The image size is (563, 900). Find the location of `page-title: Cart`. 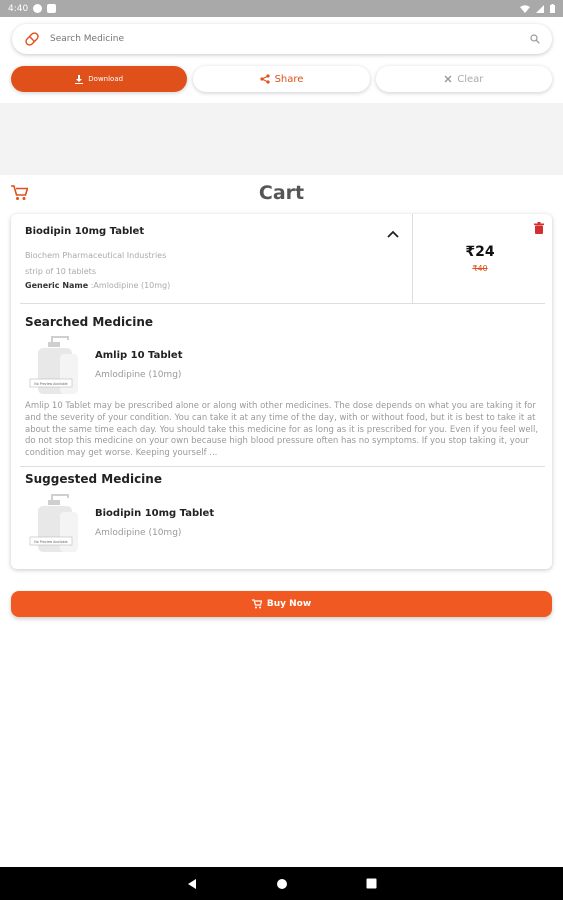

page-title: Cart is located at coordinates (281, 193).